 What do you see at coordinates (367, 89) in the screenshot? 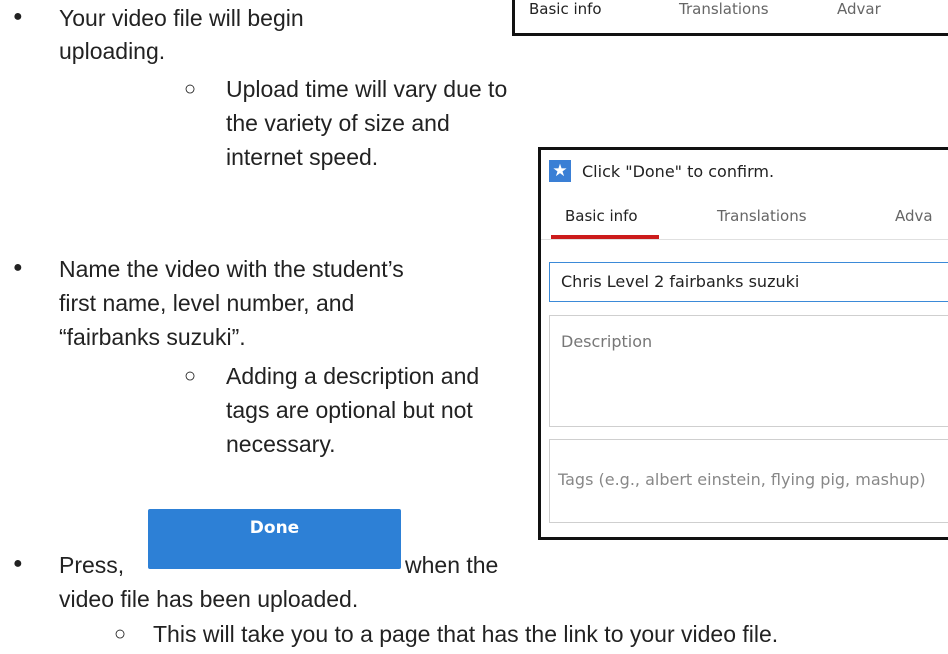
I see `step1-sub-line1: Upload time will vary due to` at bounding box center [367, 89].